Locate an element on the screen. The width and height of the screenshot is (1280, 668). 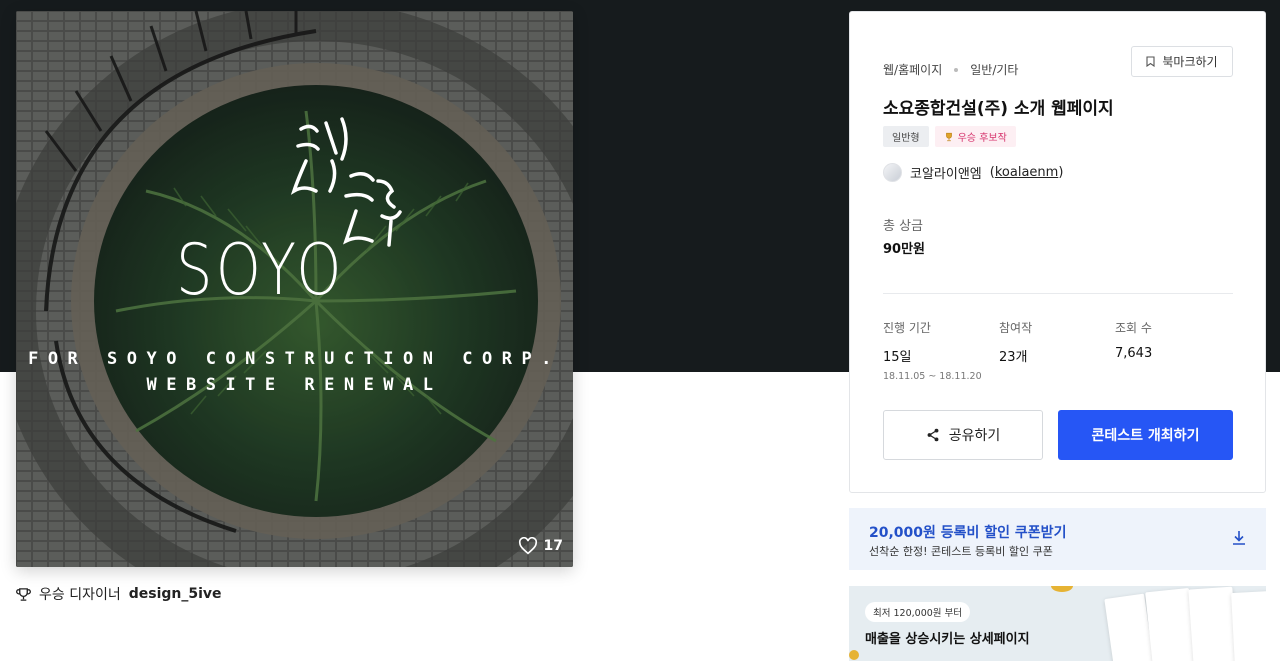
host-info: 코알라이앤엠 (koalaenm) is located at coordinates (973, 172).